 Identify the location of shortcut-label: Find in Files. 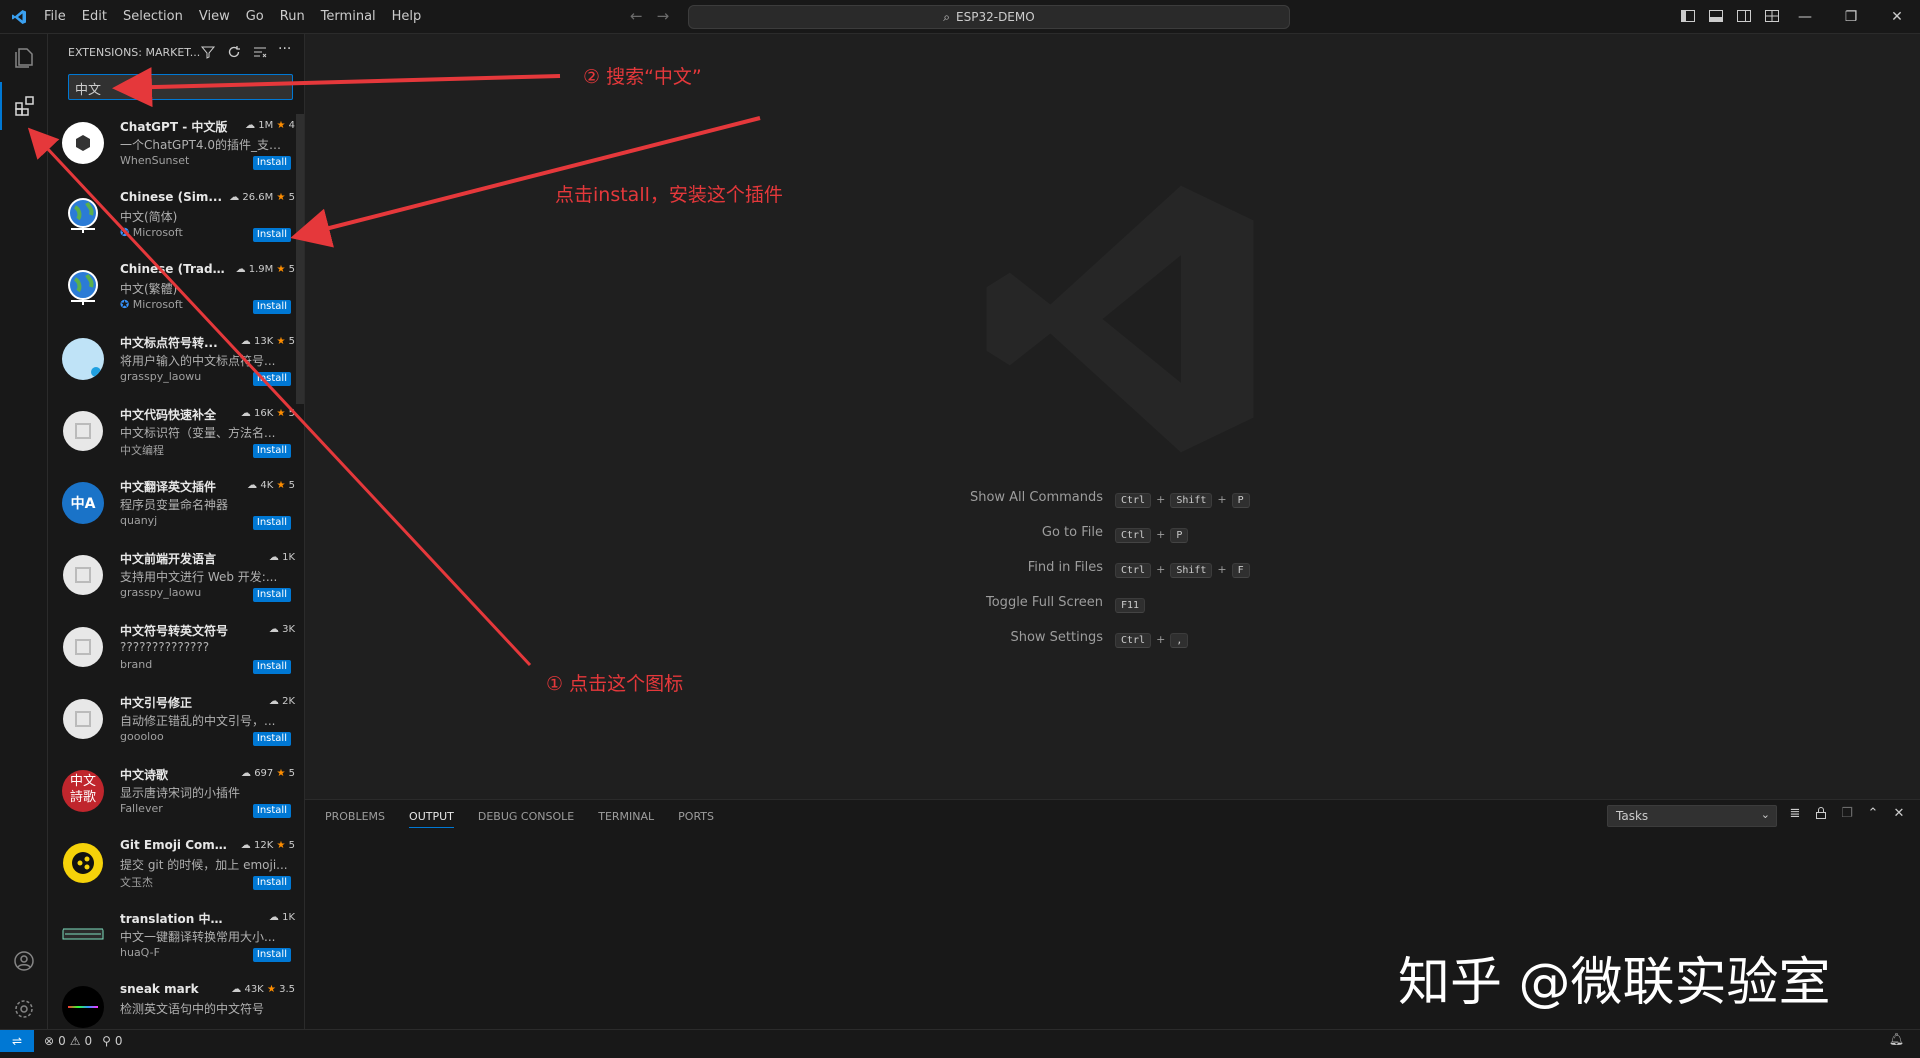
(985, 567).